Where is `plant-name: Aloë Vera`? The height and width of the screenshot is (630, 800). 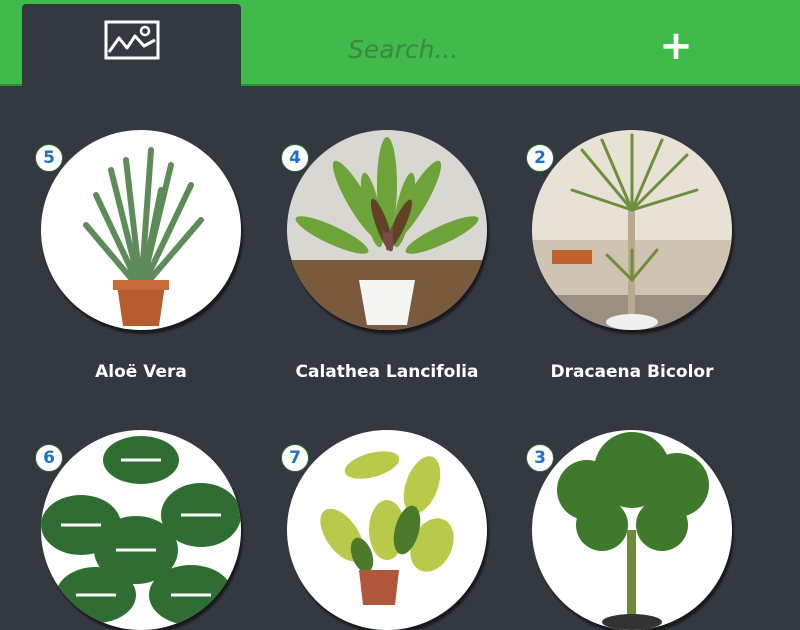 plant-name: Aloë Vera is located at coordinates (141, 372).